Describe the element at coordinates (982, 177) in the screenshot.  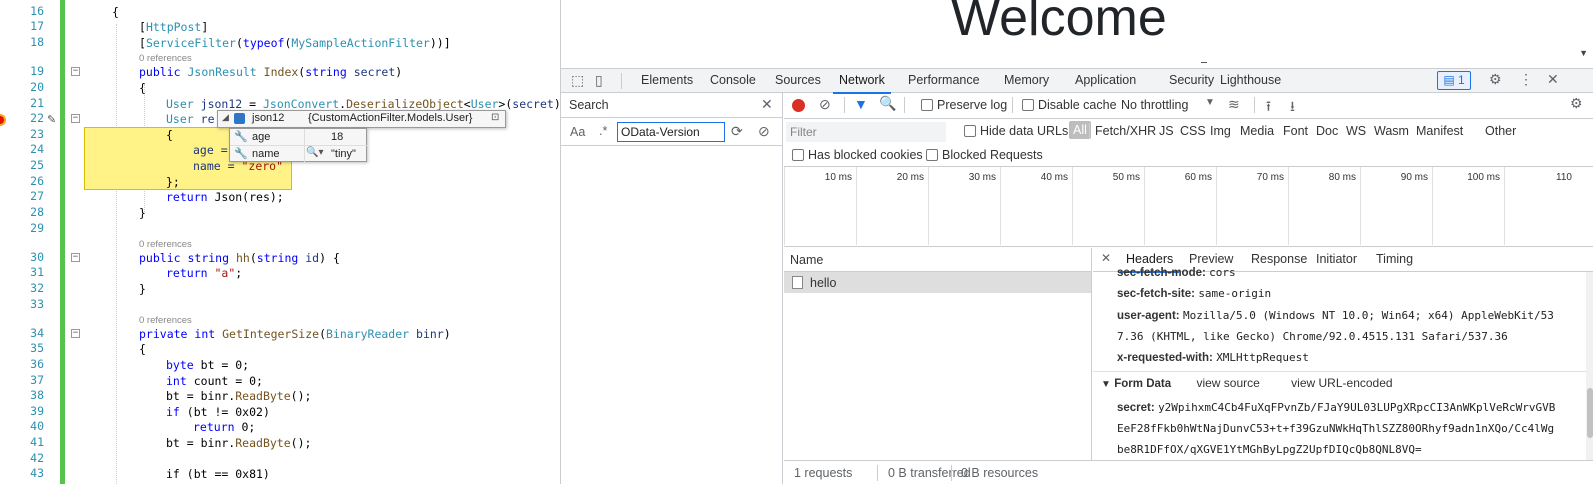
I see `timeline-tick-label: 30 ms` at that location.